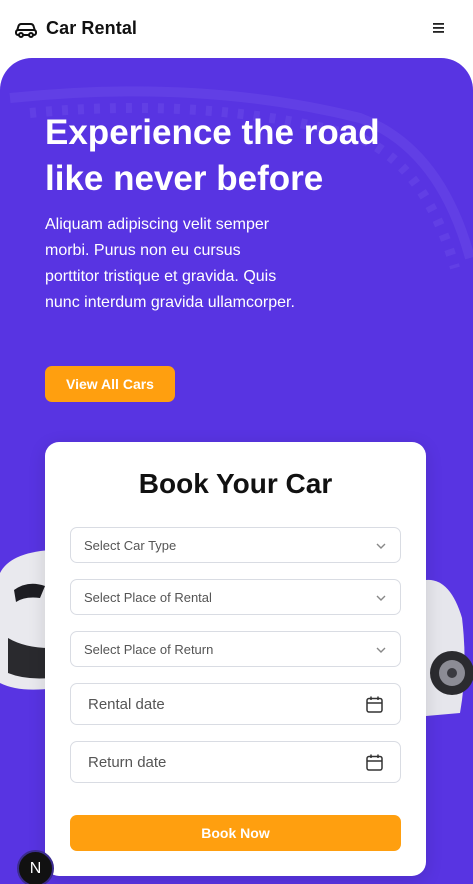 The width and height of the screenshot is (473, 884). Describe the element at coordinates (110, 384) in the screenshot. I see `view-all-cars-button: View All Cars` at that location.